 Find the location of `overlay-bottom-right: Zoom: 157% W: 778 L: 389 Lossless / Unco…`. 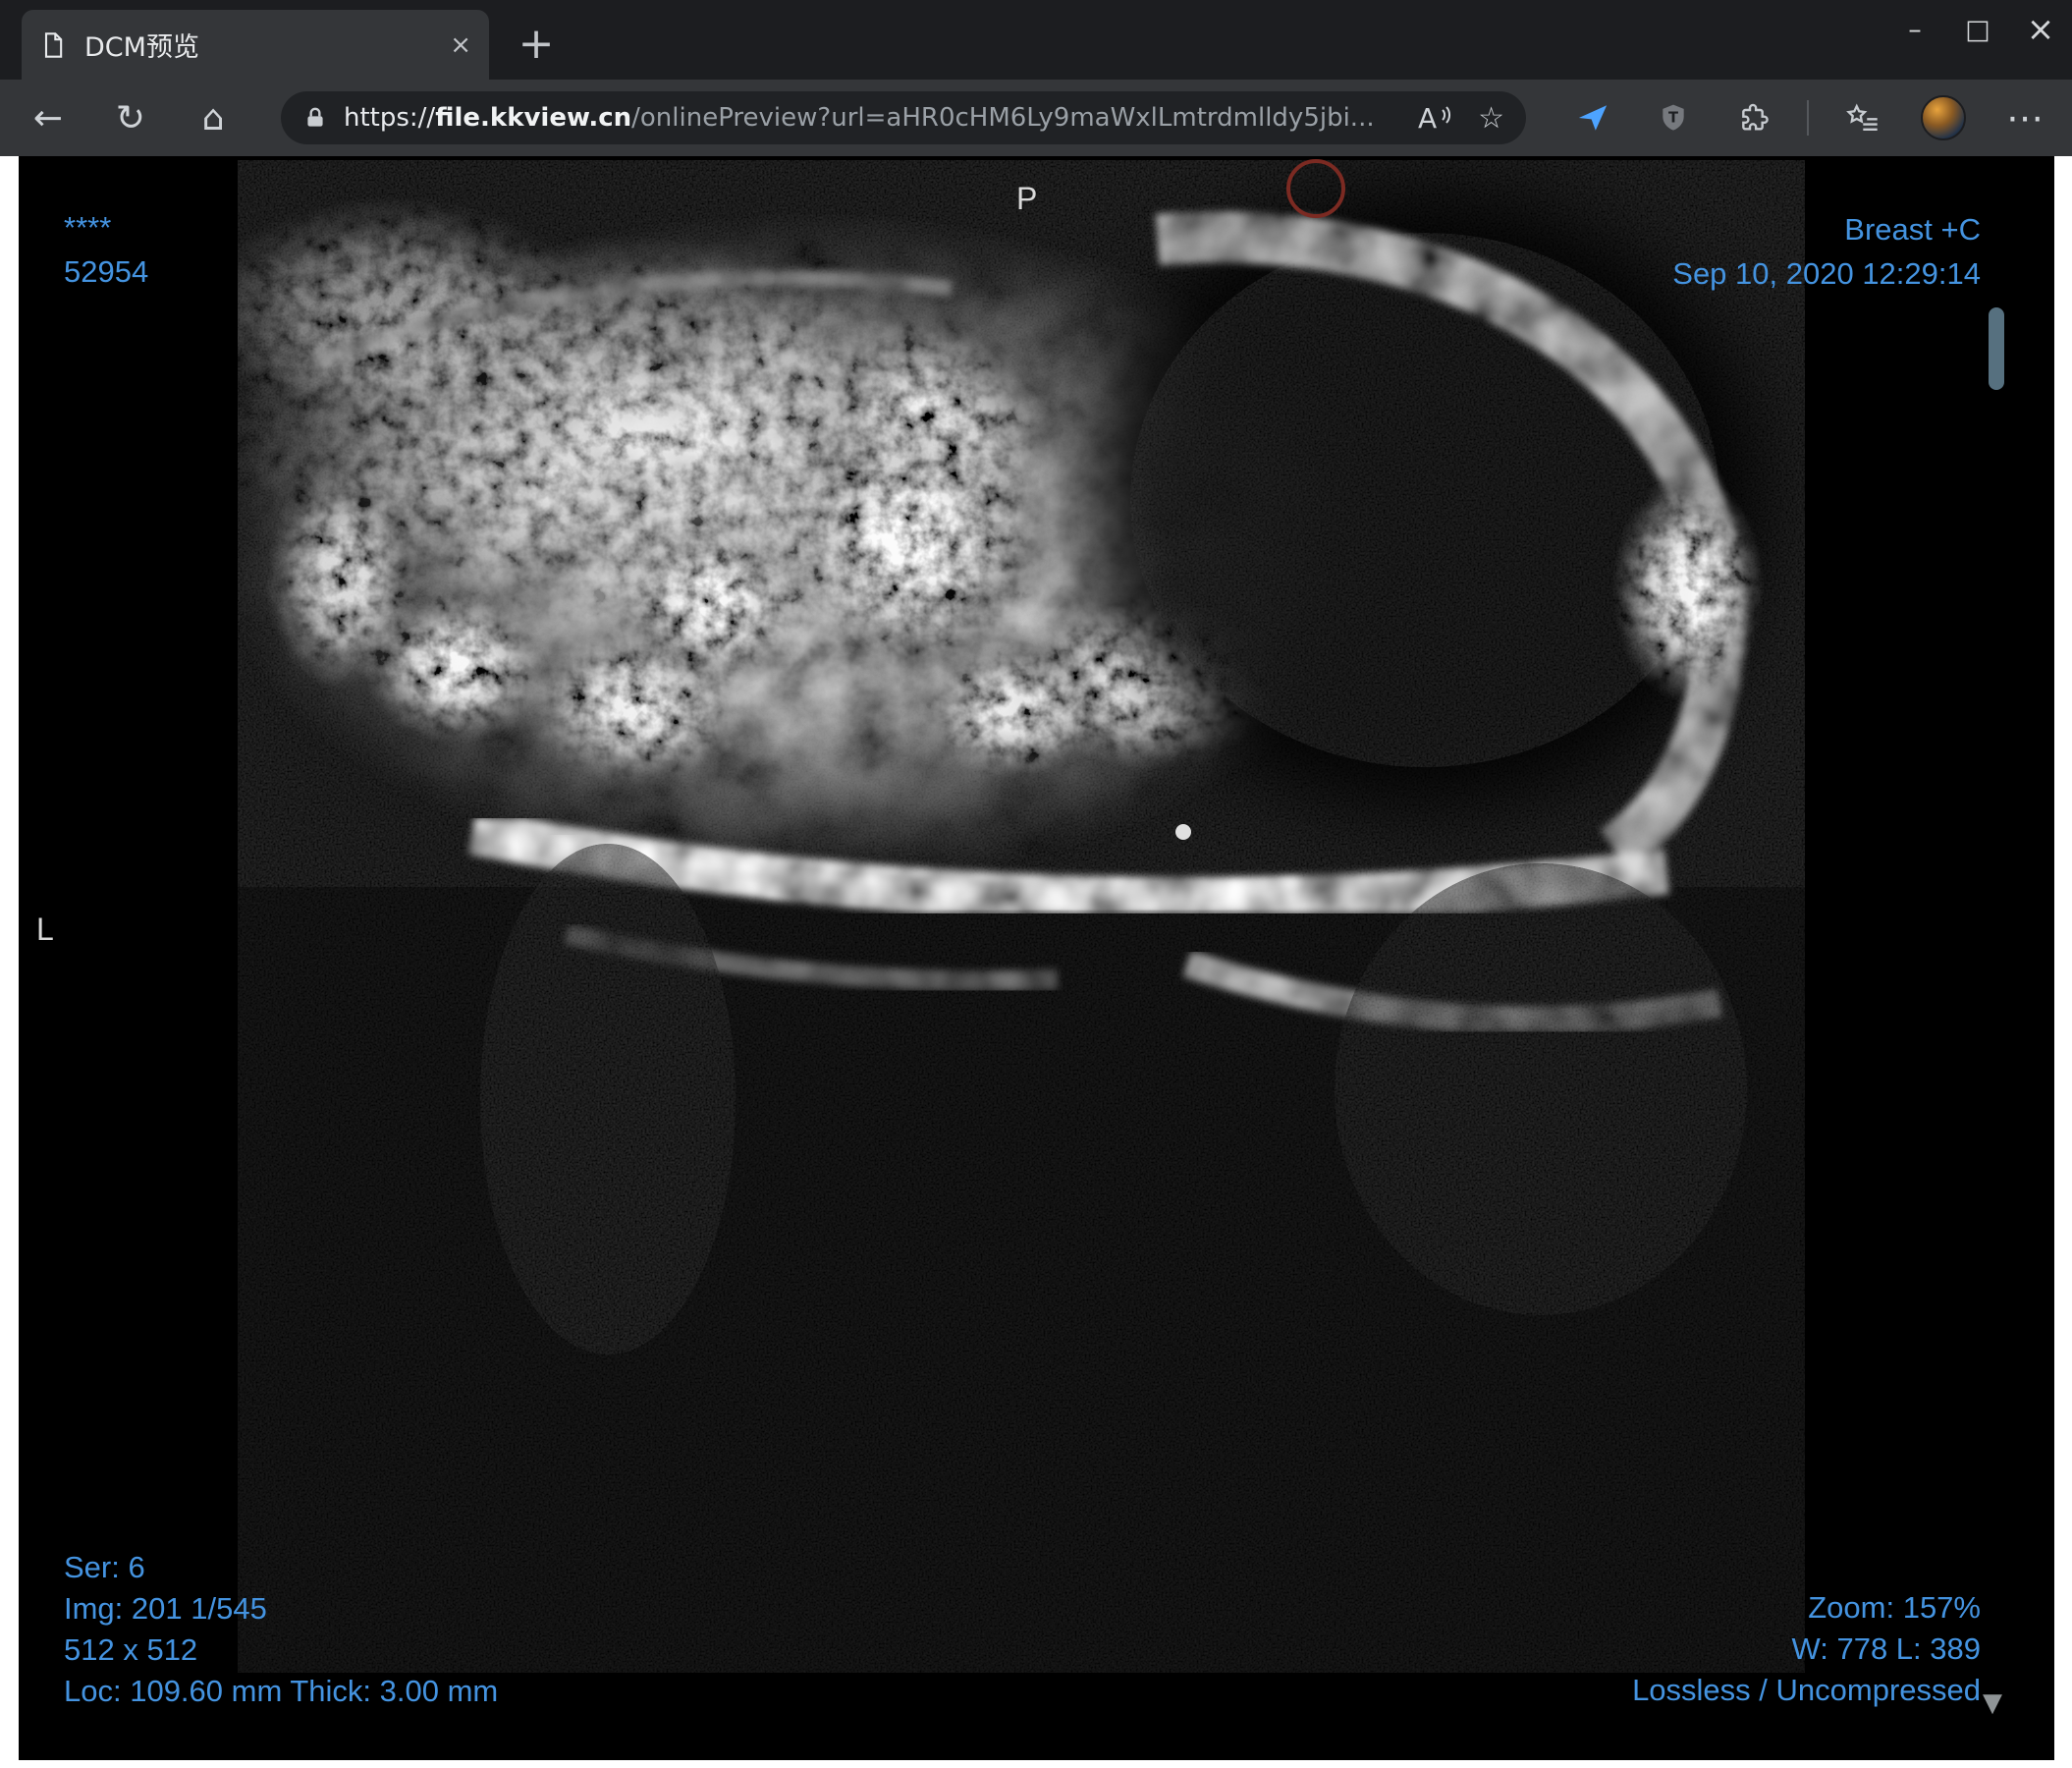

overlay-bottom-right: Zoom: 157% W: 778 L: 389 Lossless / Unco… is located at coordinates (1807, 1649).